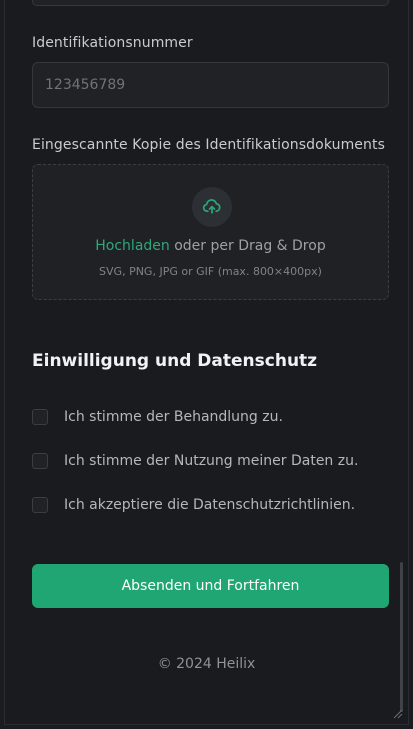 The height and width of the screenshot is (729, 413). I want to click on upload-icon-badge, so click(212, 207).